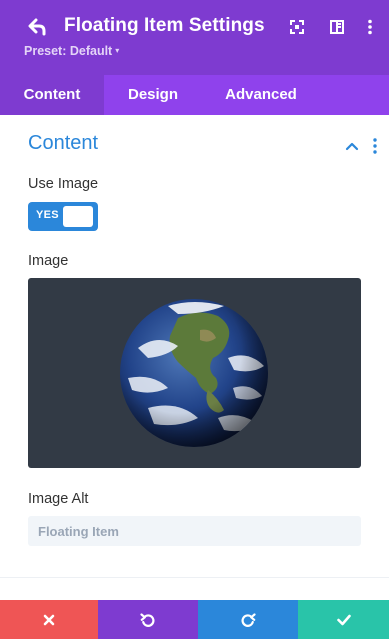 This screenshot has height=639, width=389. I want to click on tab-advanced: Advanced, so click(261, 95).